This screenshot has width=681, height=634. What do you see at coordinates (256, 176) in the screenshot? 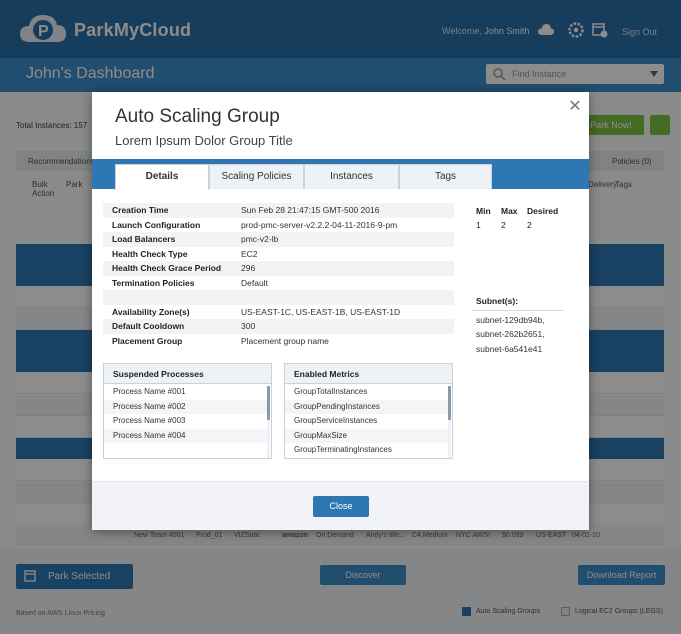
I see `tab-scaling-policies: Scaling Policies` at bounding box center [256, 176].